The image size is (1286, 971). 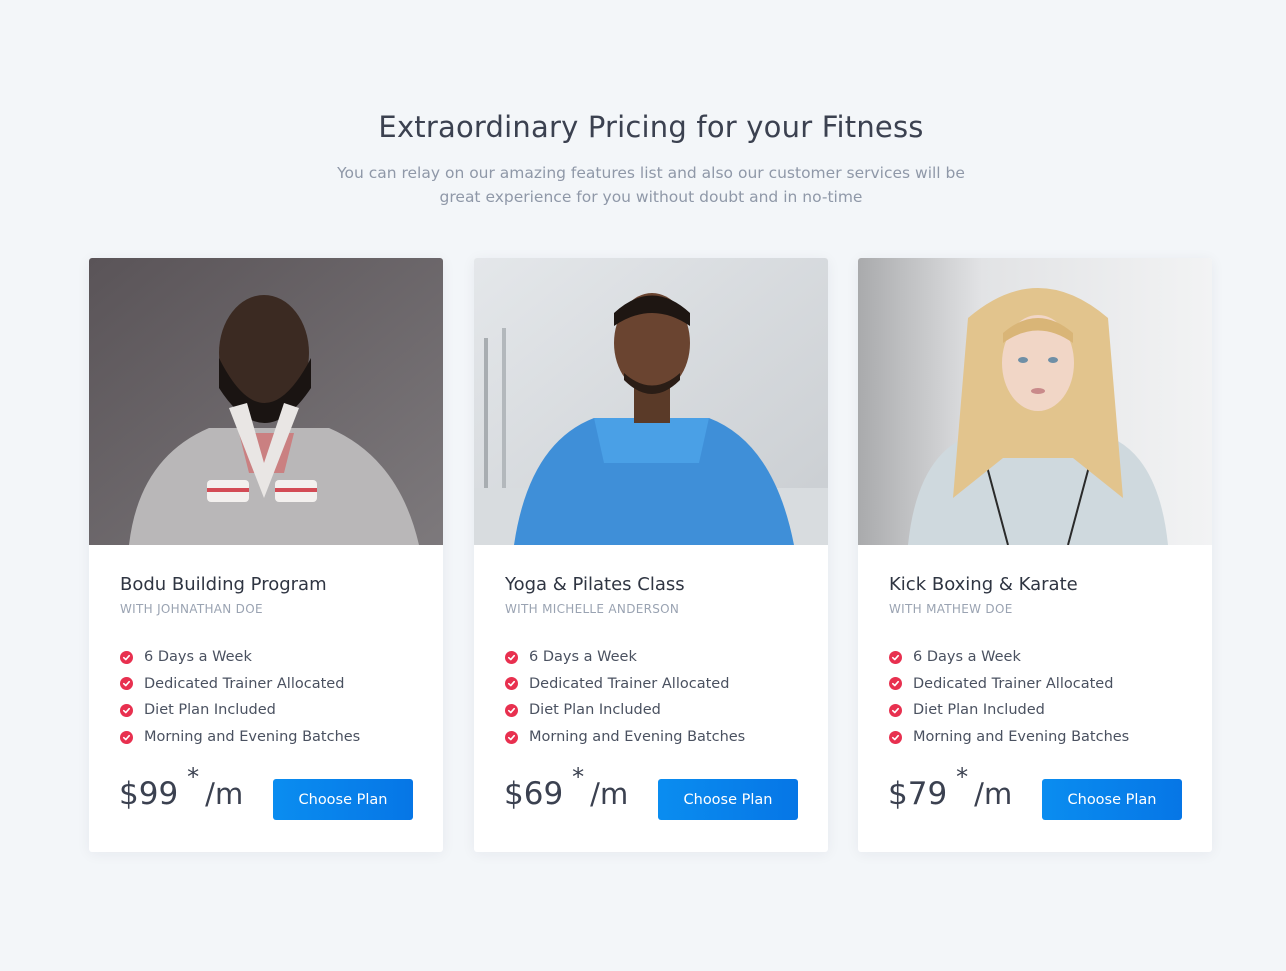 What do you see at coordinates (918, 794) in the screenshot?
I see `price-amount: $79` at bounding box center [918, 794].